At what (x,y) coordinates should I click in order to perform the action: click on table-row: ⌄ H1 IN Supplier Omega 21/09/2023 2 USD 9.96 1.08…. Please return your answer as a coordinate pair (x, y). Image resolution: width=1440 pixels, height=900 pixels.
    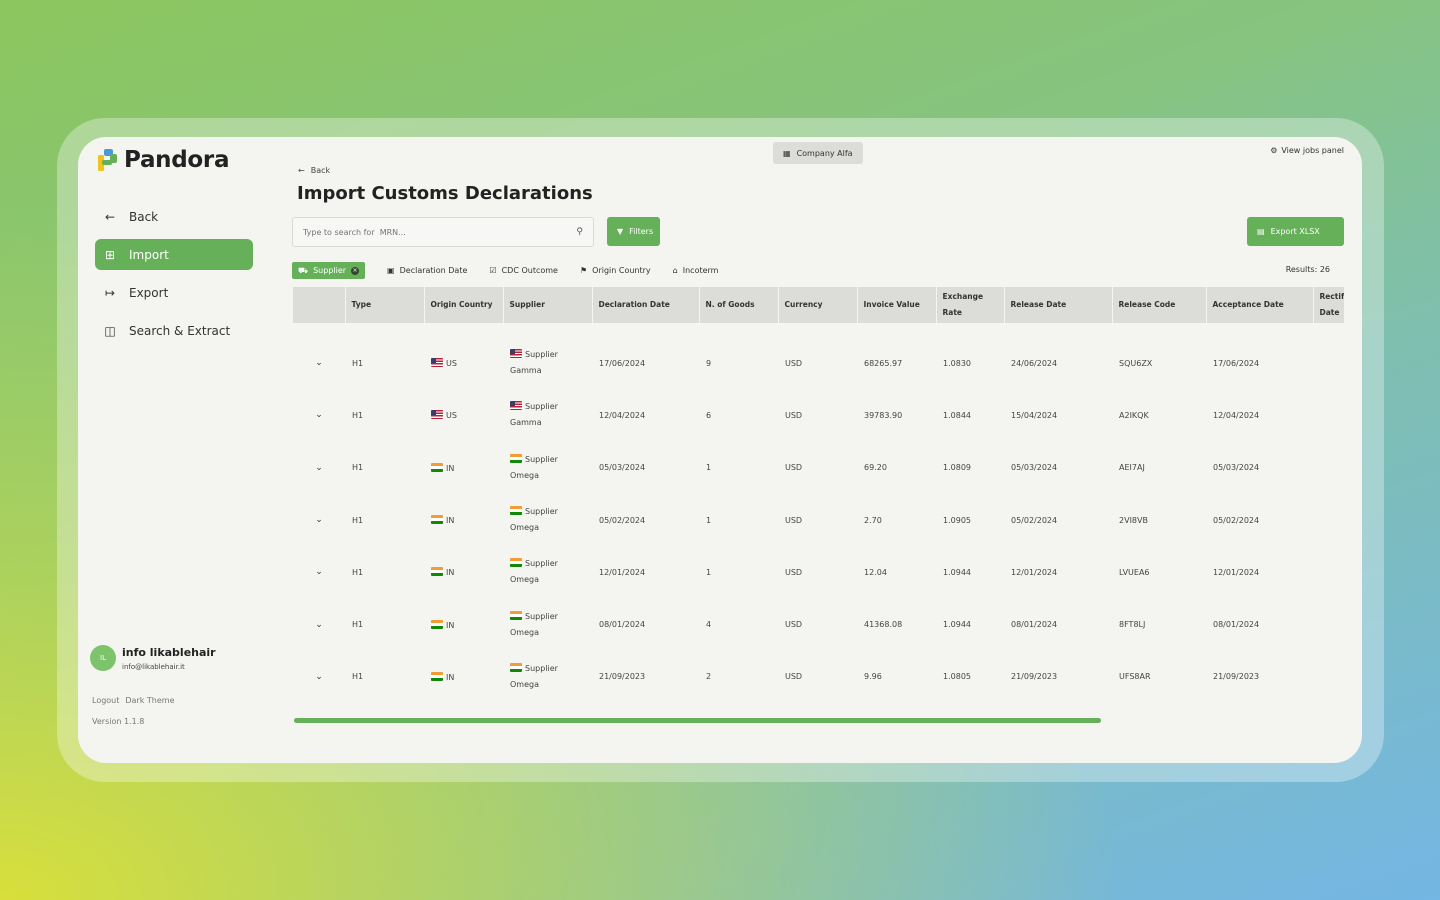
    Looking at the image, I should click on (818, 677).